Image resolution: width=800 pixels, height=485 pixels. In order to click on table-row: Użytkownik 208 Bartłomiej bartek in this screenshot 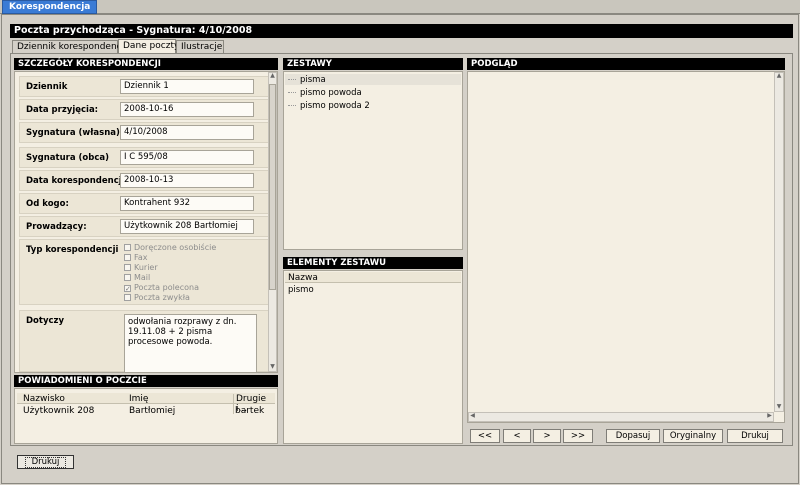, I will do `click(146, 411)`.